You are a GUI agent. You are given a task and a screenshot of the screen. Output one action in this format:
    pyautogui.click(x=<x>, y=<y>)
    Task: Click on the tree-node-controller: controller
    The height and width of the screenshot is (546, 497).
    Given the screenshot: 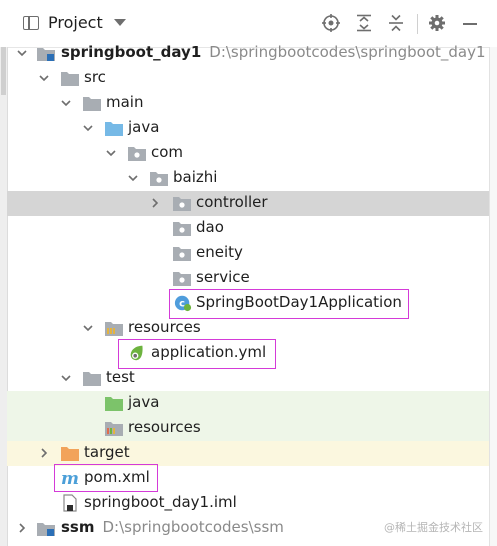 What is the action you would take?
    pyautogui.click(x=248, y=203)
    